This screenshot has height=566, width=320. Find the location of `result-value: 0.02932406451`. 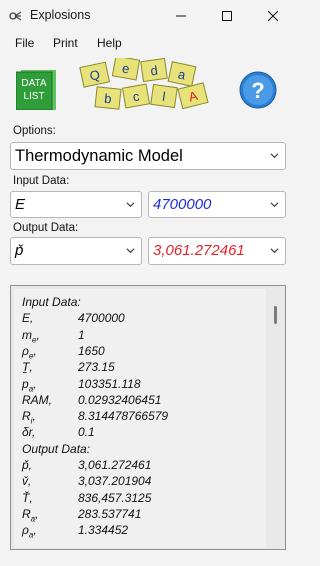

result-value: 0.02932406451 is located at coordinates (120, 399).